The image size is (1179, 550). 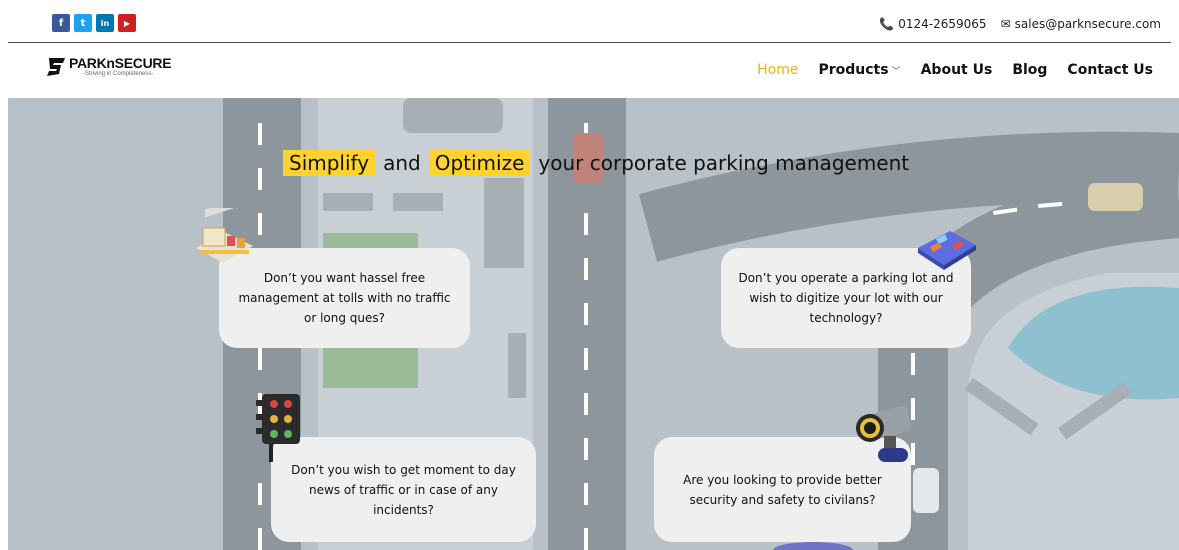 I want to click on logo-name: PARKnSECURE, so click(x=120, y=63).